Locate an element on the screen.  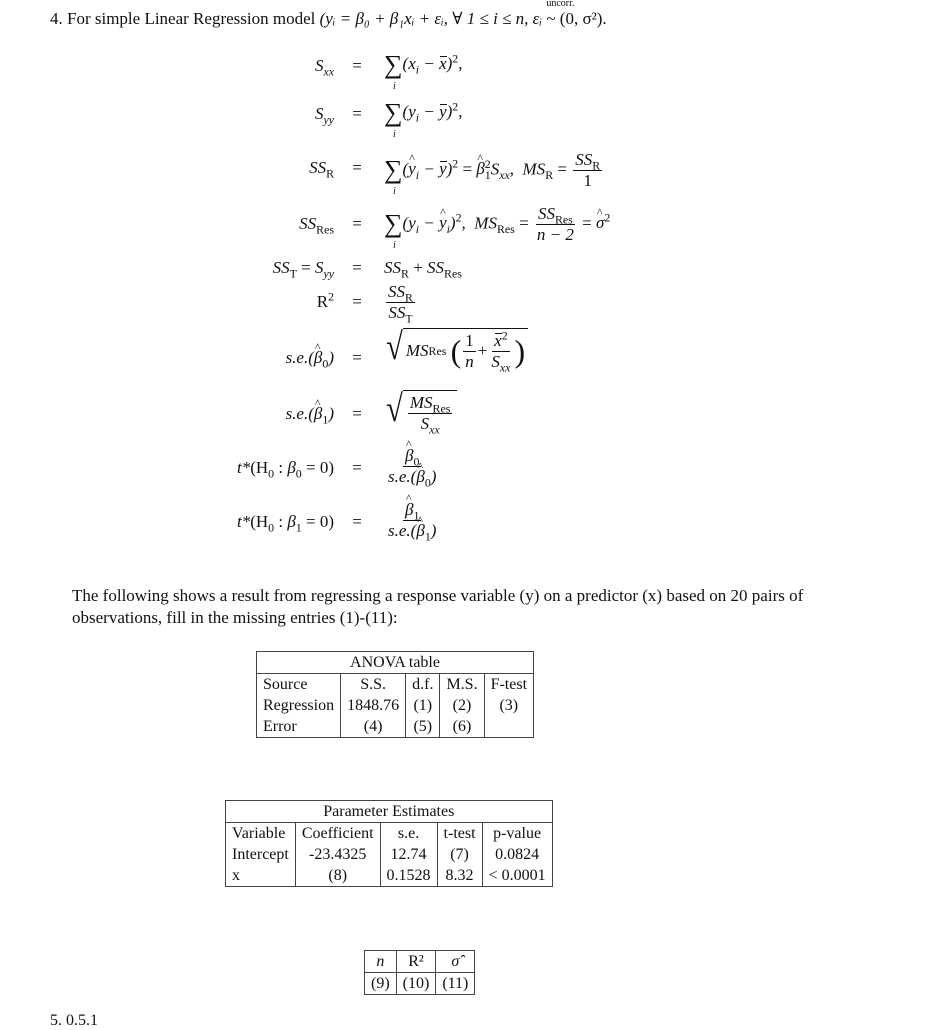
equation-sxx: Sxx = ∑ i (xi − x)2, is located at coordinates (466, 72).